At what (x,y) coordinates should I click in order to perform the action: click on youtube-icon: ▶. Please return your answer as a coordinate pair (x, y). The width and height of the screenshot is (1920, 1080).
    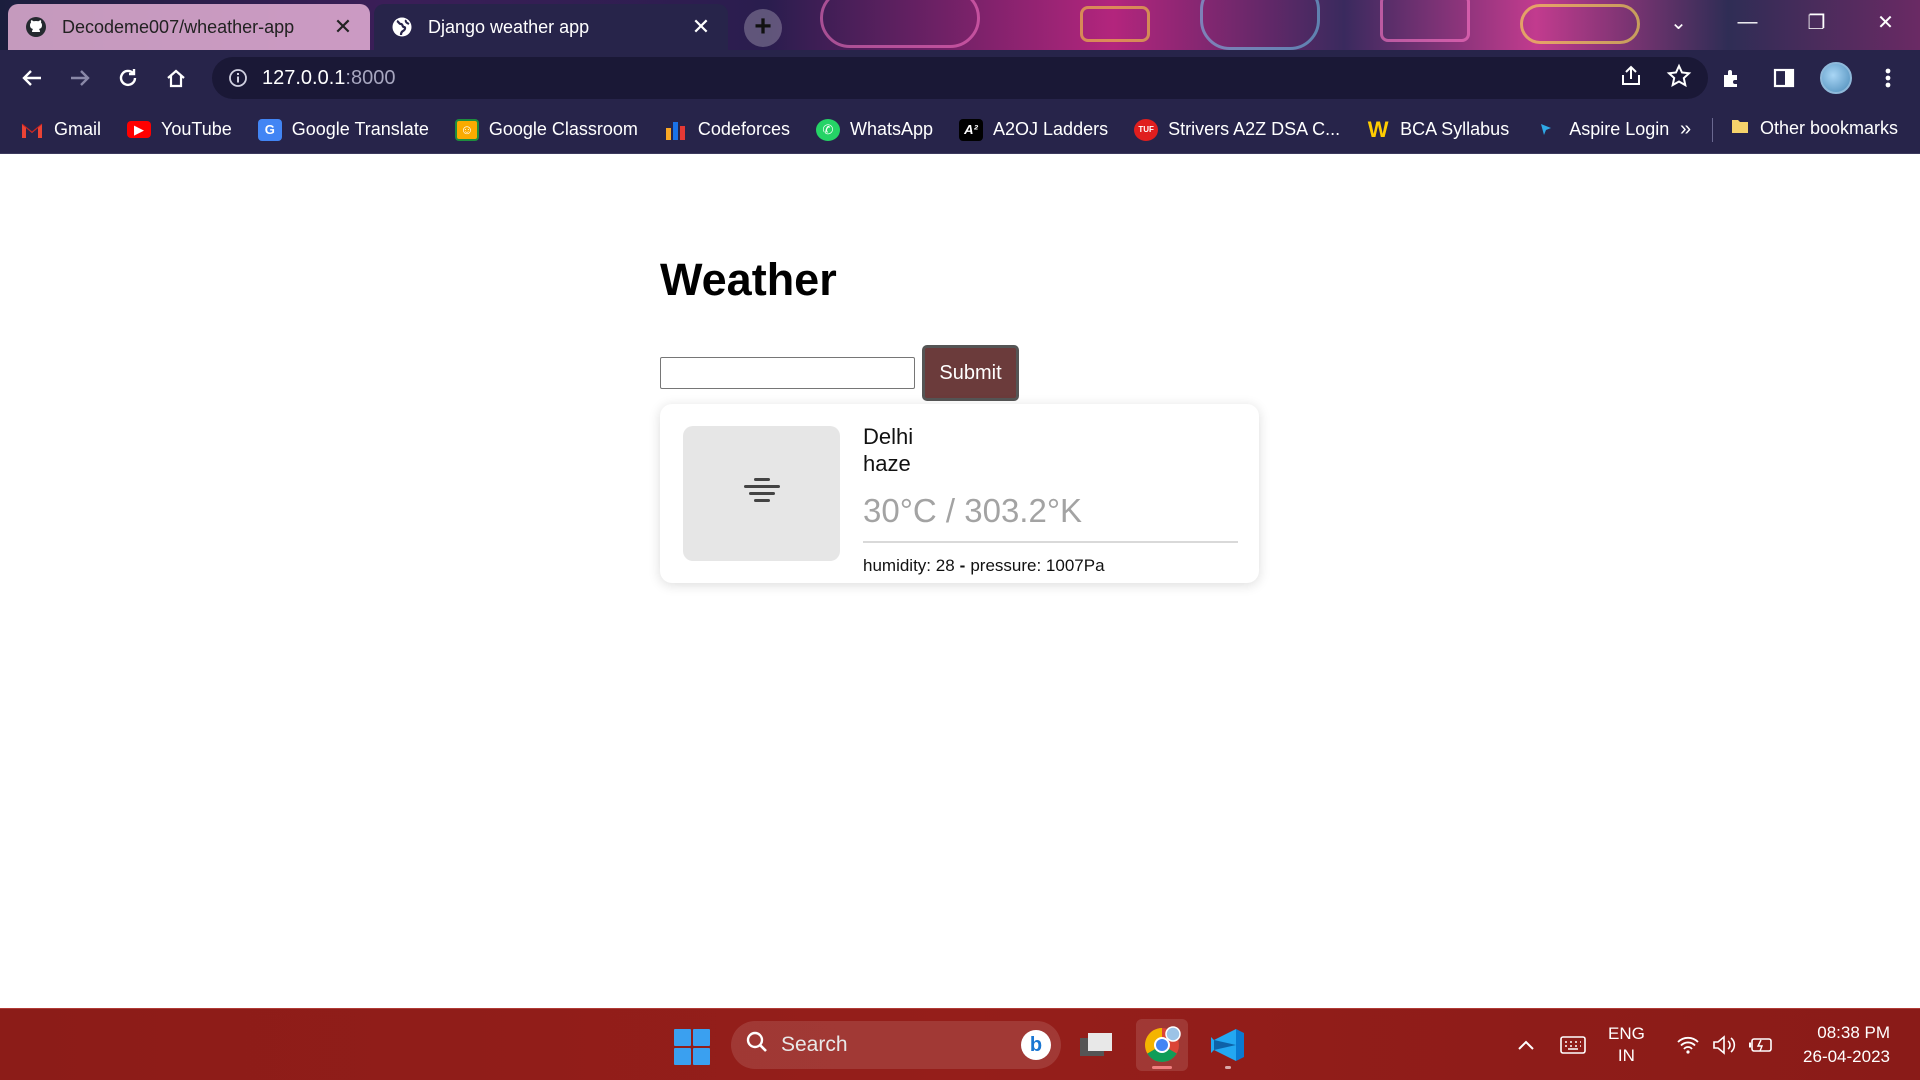
    Looking at the image, I should click on (139, 129).